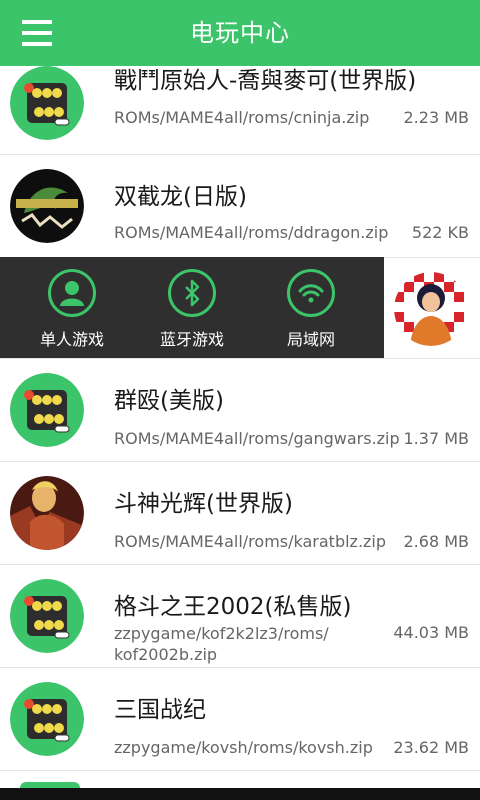 This screenshot has width=480, height=800. I want to click on file-size: 23.62 MB, so click(431, 747).